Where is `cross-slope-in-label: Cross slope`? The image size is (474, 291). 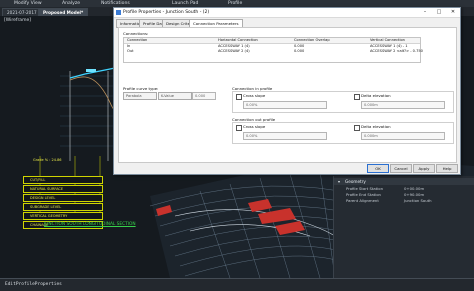 cross-slope-in-label: Cross slope is located at coordinates (254, 95).